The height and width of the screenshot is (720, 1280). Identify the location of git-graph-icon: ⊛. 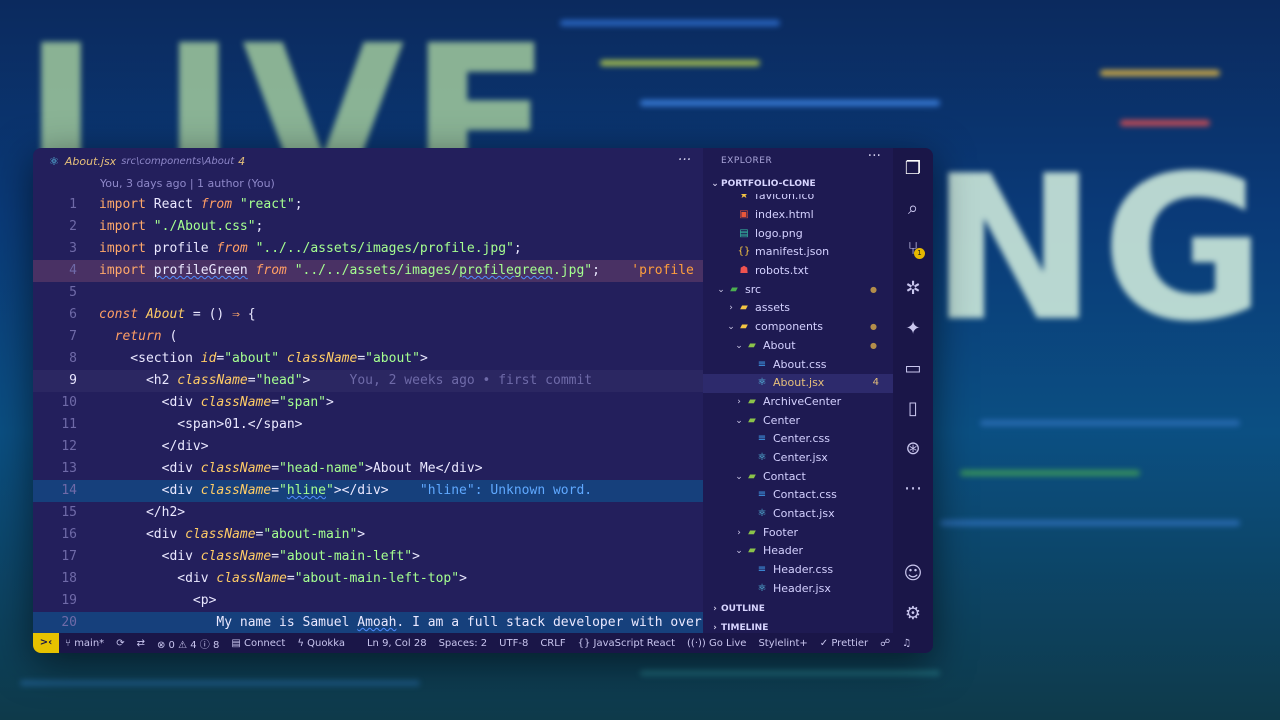
(913, 448).